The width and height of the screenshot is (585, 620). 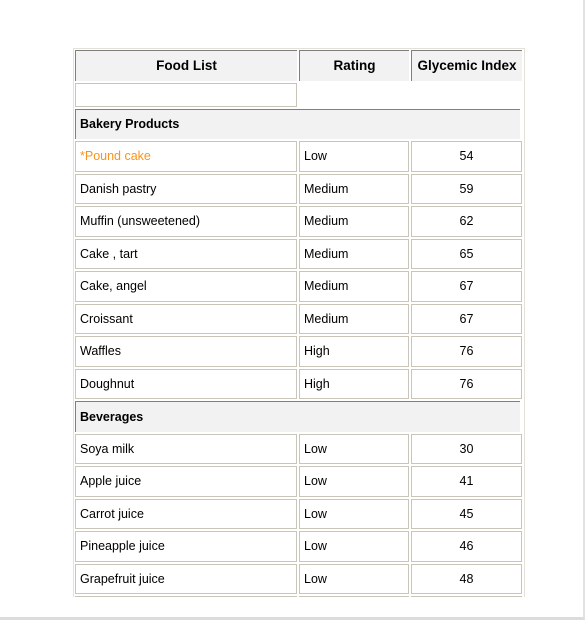 I want to click on food-cell: Doughnut, so click(x=186, y=383).